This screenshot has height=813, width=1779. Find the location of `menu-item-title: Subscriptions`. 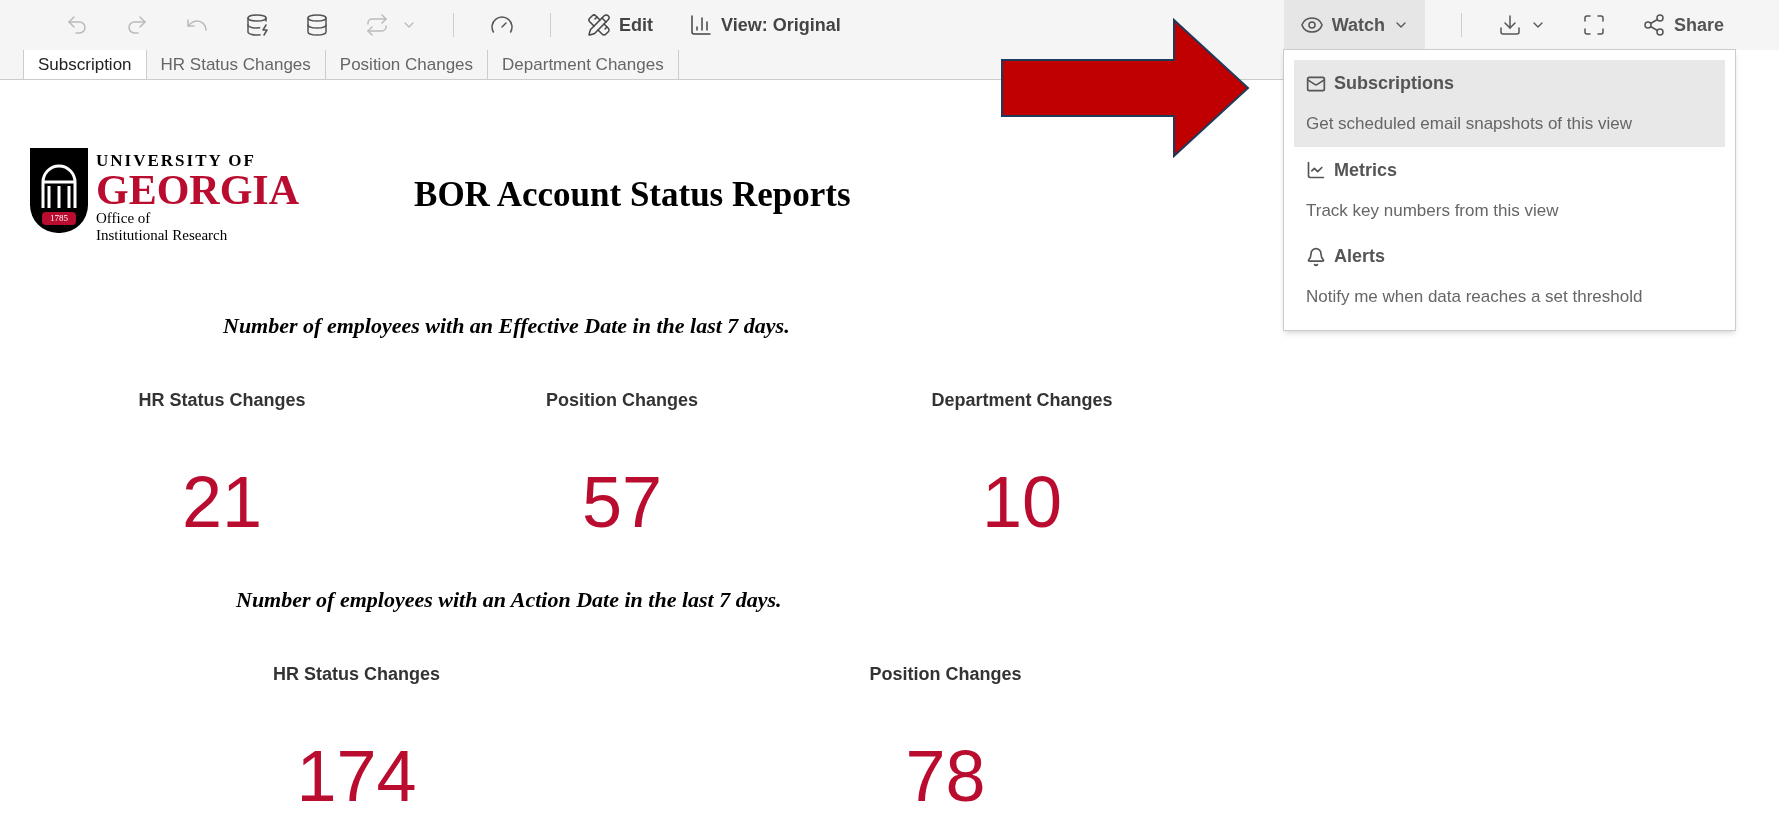

menu-item-title: Subscriptions is located at coordinates (1394, 83).